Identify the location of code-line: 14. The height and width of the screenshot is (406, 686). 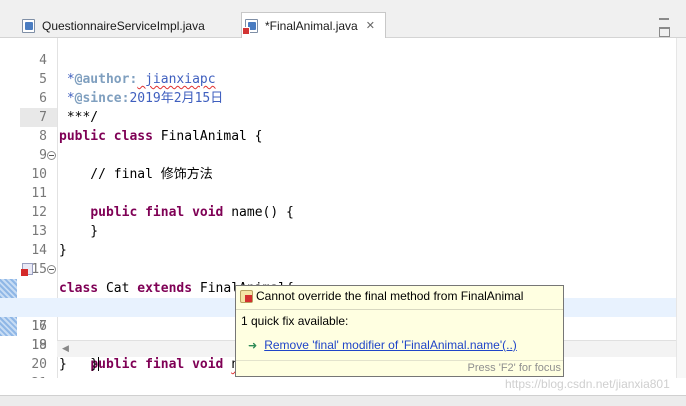
(39, 250).